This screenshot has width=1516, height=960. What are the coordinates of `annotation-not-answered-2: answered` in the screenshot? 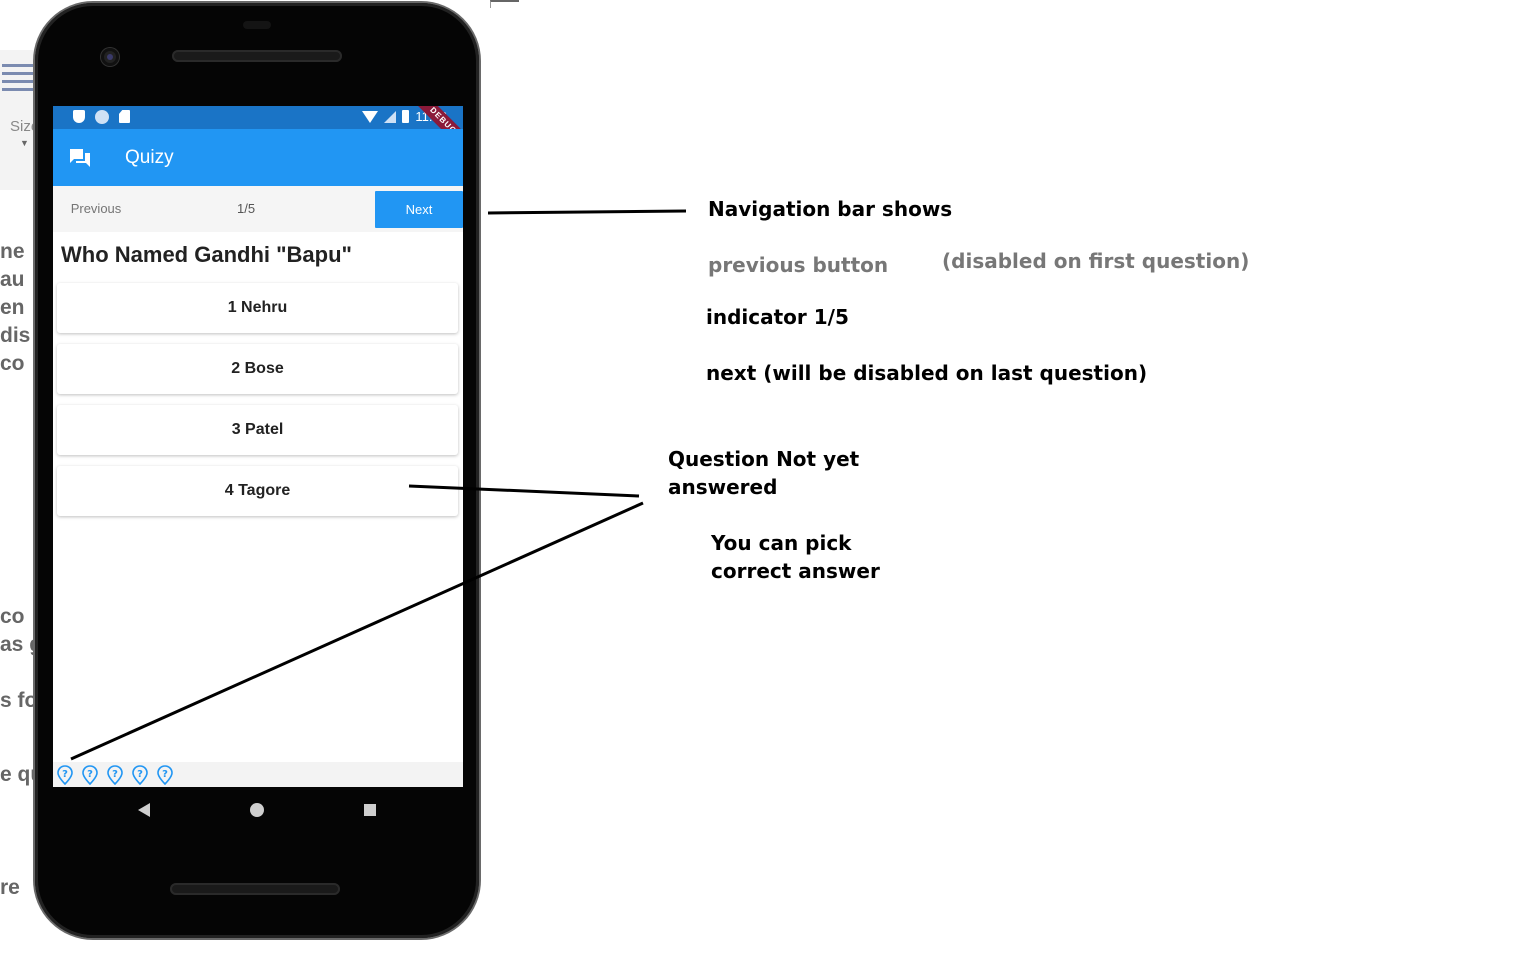 It's located at (723, 487).